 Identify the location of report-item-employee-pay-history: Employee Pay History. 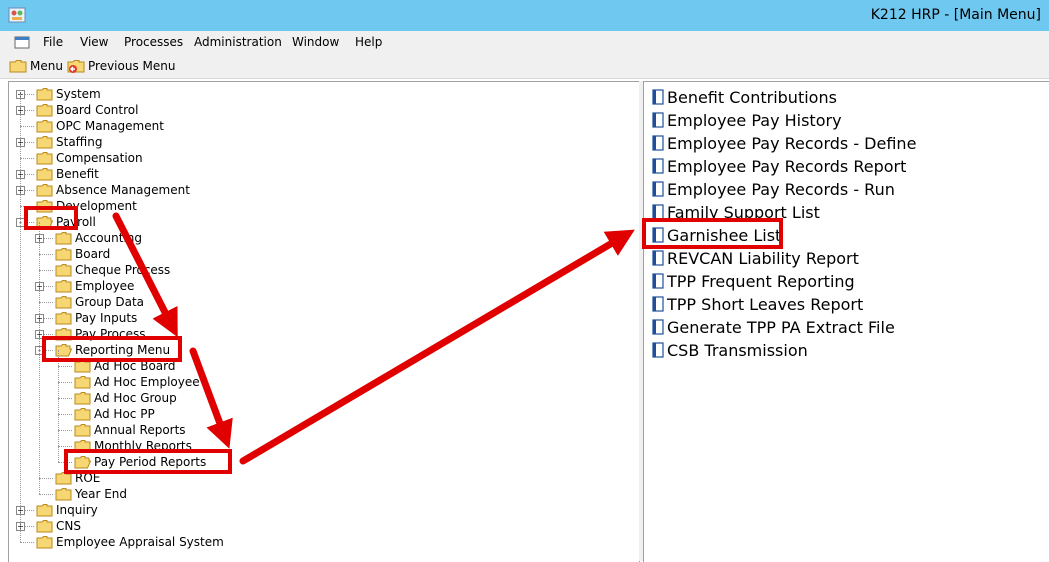
(746, 120).